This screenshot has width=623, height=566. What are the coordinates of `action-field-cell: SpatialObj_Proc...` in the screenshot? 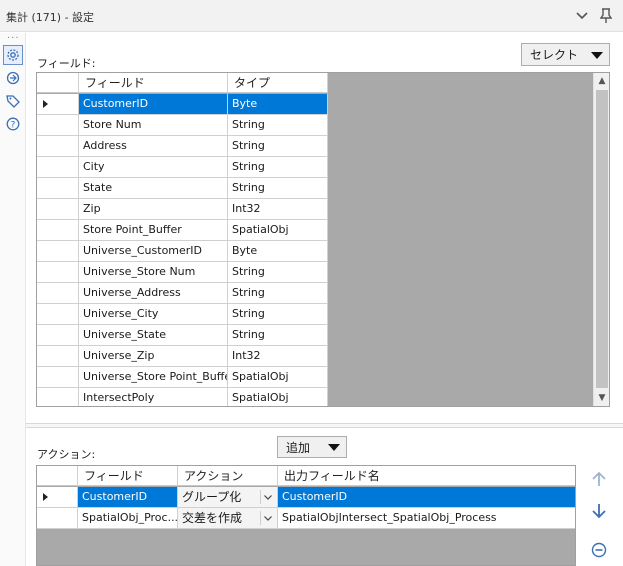 It's located at (128, 518).